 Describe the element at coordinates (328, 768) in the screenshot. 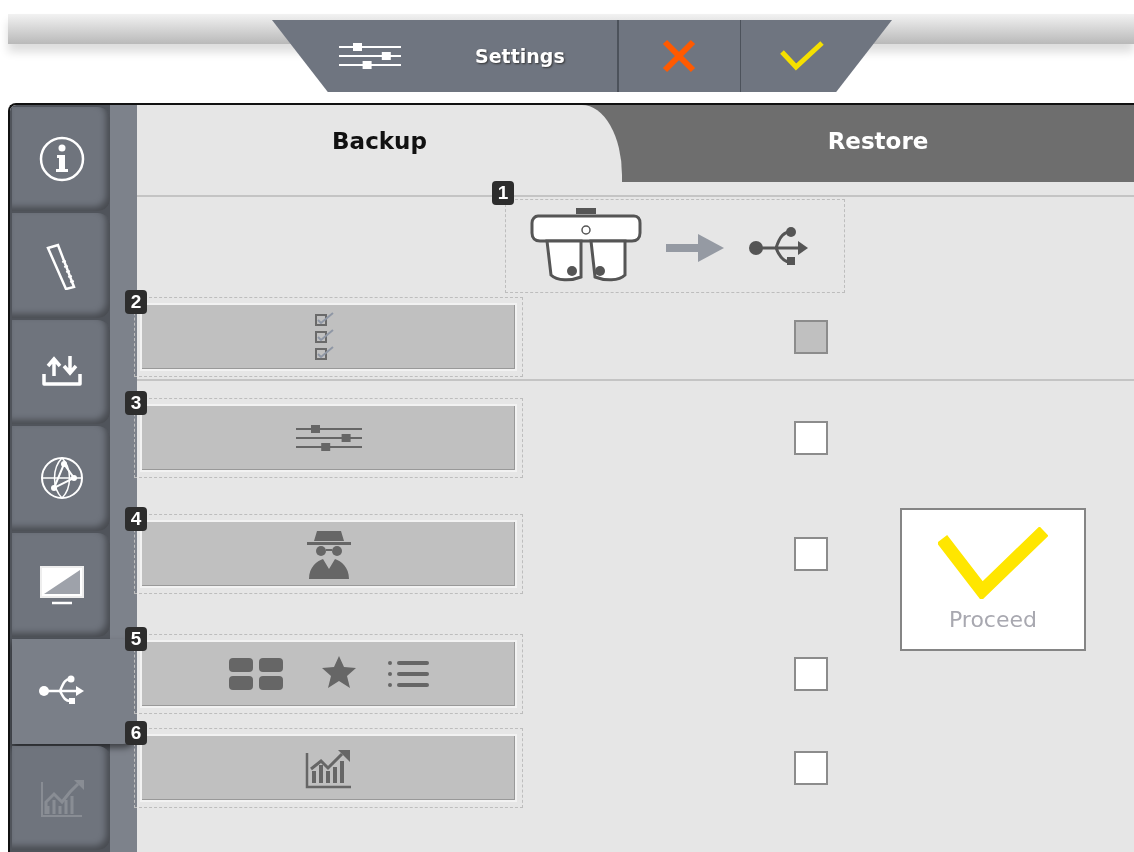

I see `growth-chart-icon` at that location.